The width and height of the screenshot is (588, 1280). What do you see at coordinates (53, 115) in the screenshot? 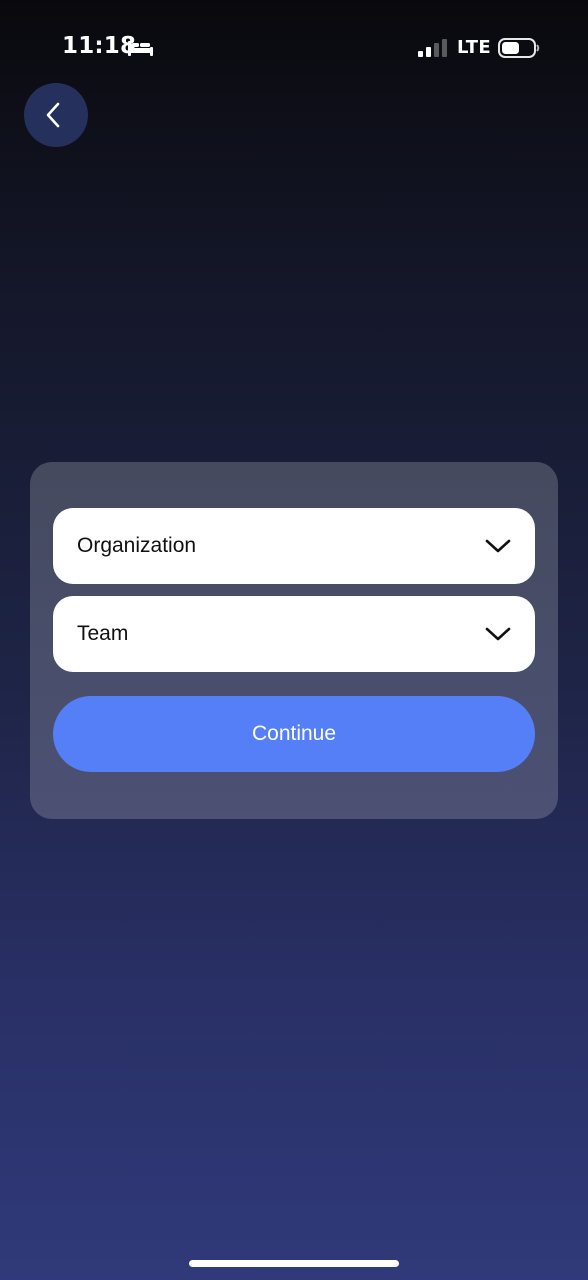
I see `chevron-left-icon` at bounding box center [53, 115].